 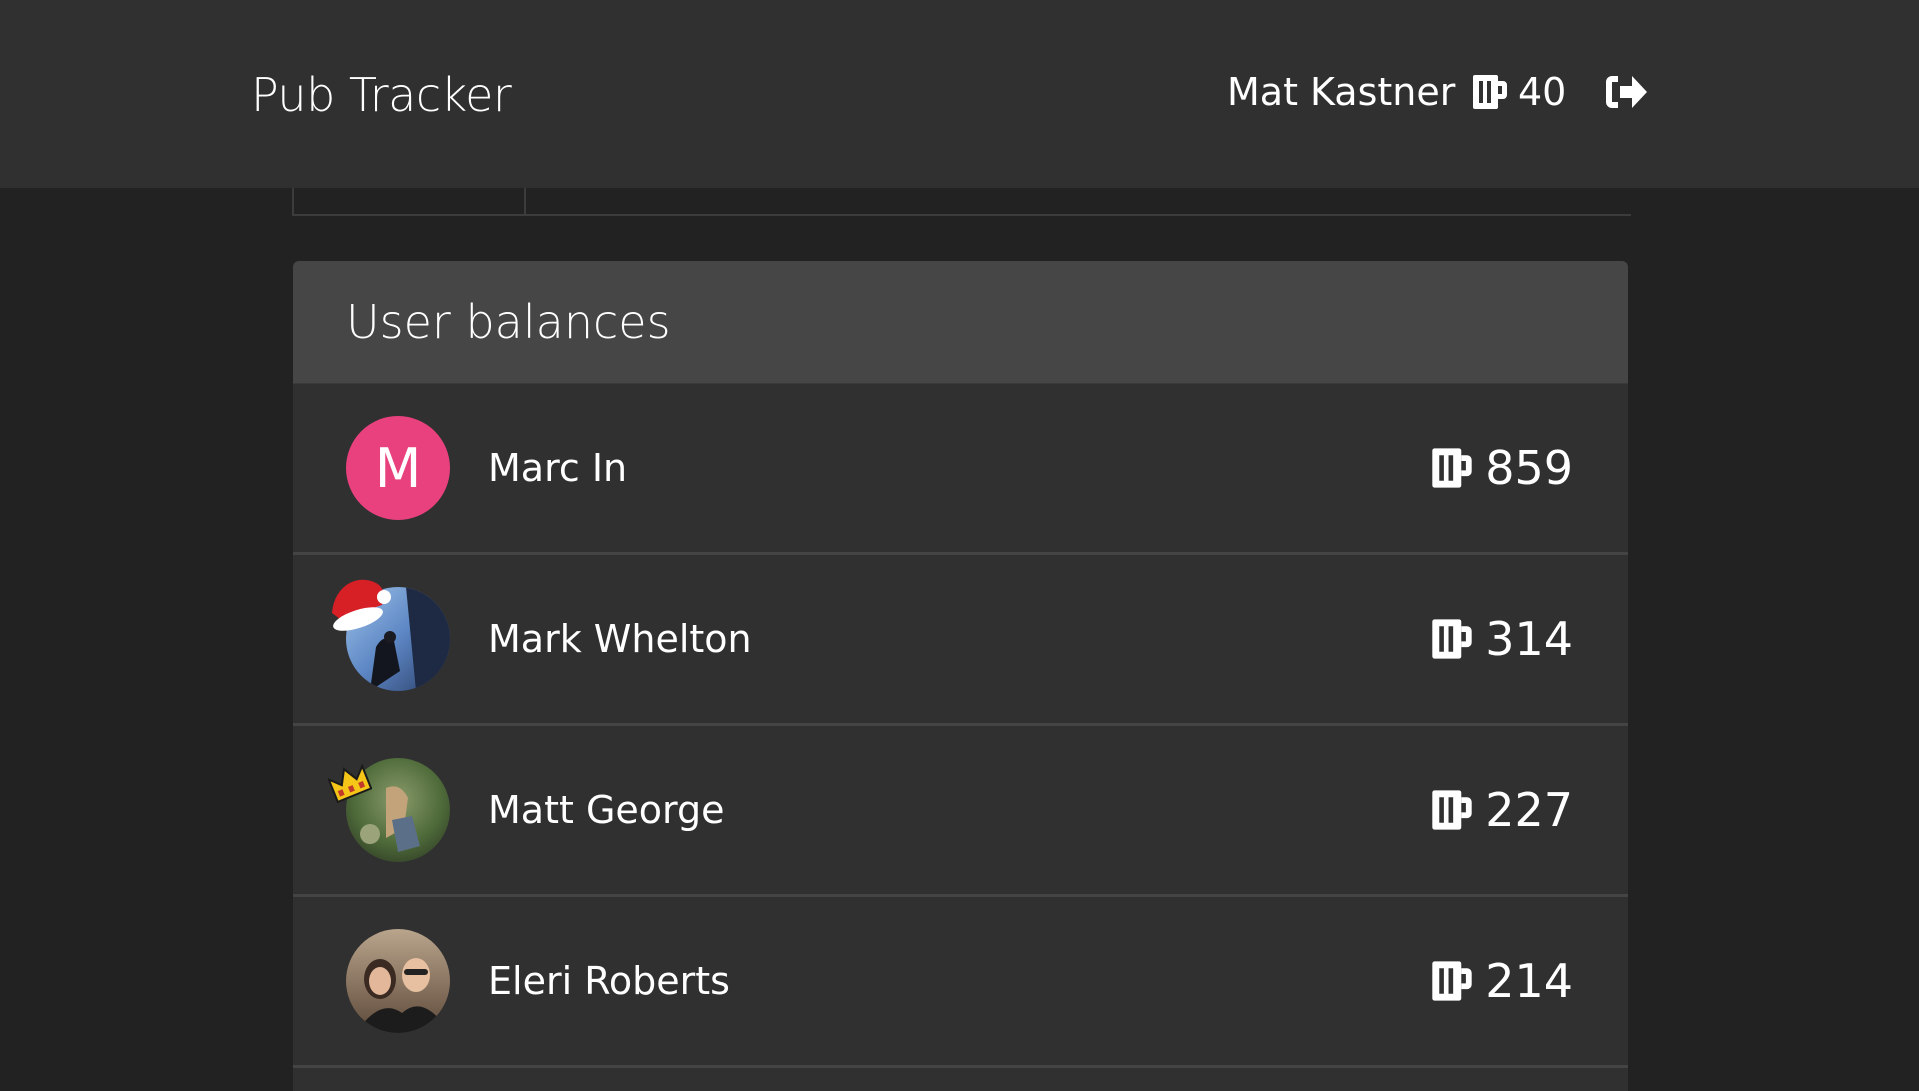 I want to click on user-row: M Marc In 859, so click(x=960, y=469).